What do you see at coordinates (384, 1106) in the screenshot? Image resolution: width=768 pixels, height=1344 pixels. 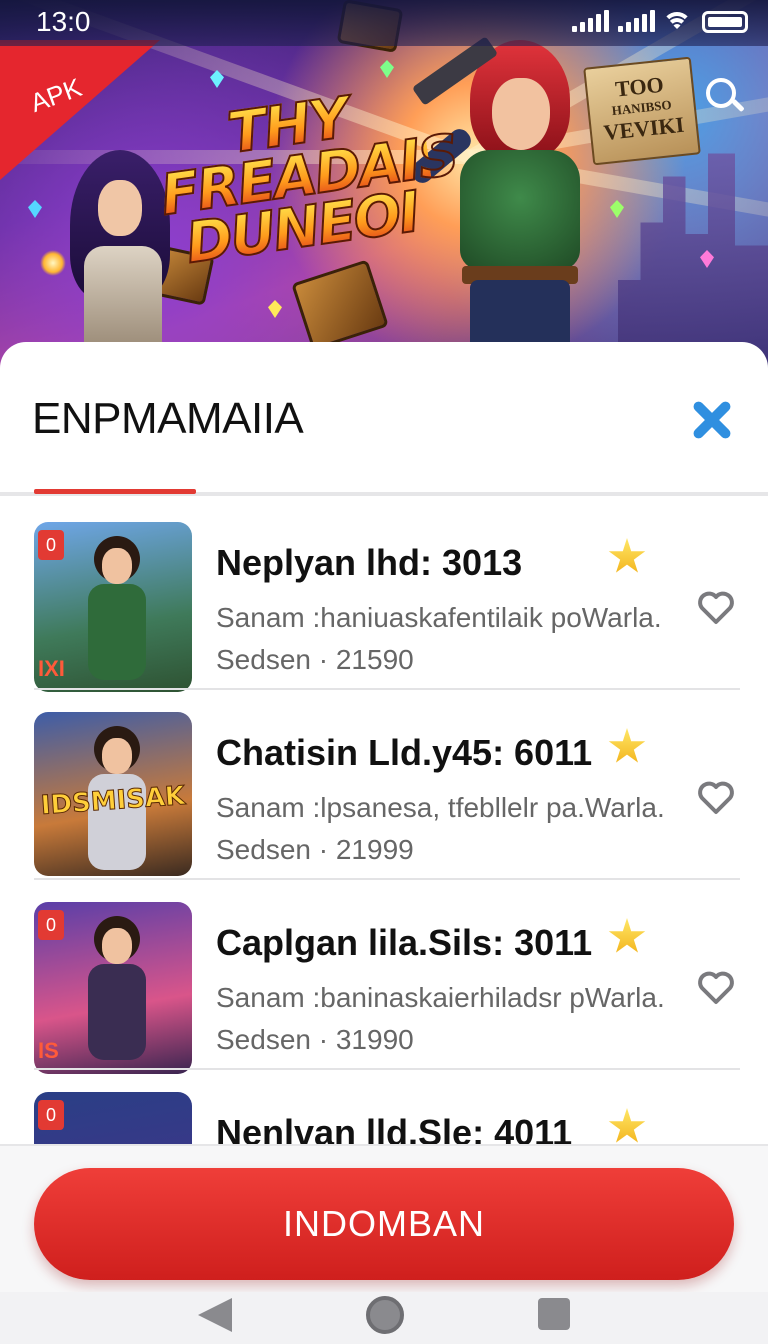 I see `list-item: 0 Nenlvan lld.Sle: 4011` at bounding box center [384, 1106].